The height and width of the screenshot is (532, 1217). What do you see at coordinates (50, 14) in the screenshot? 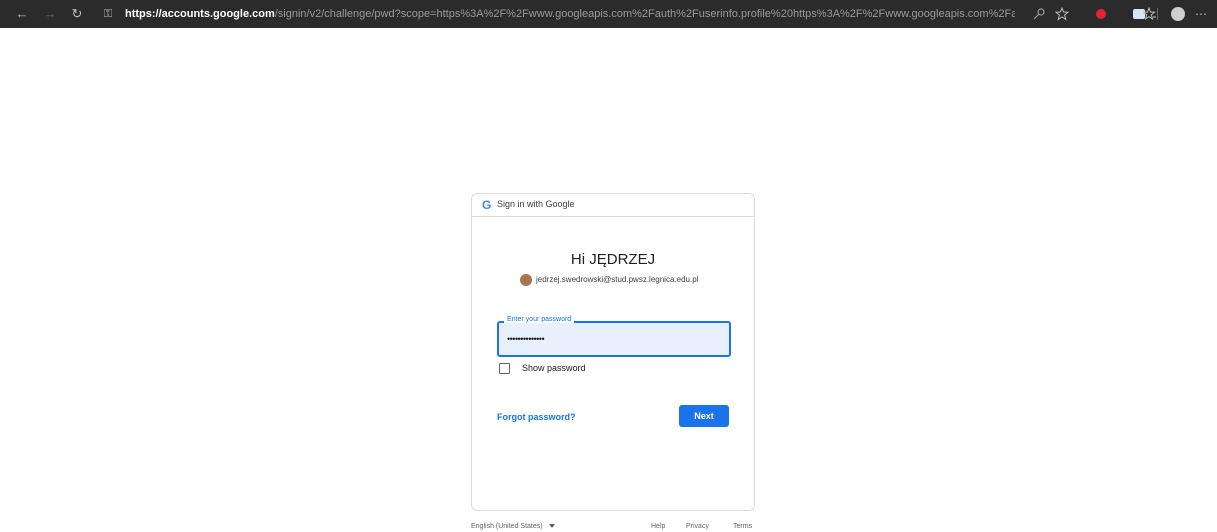
I see `forward-arrow-icon: →` at bounding box center [50, 14].